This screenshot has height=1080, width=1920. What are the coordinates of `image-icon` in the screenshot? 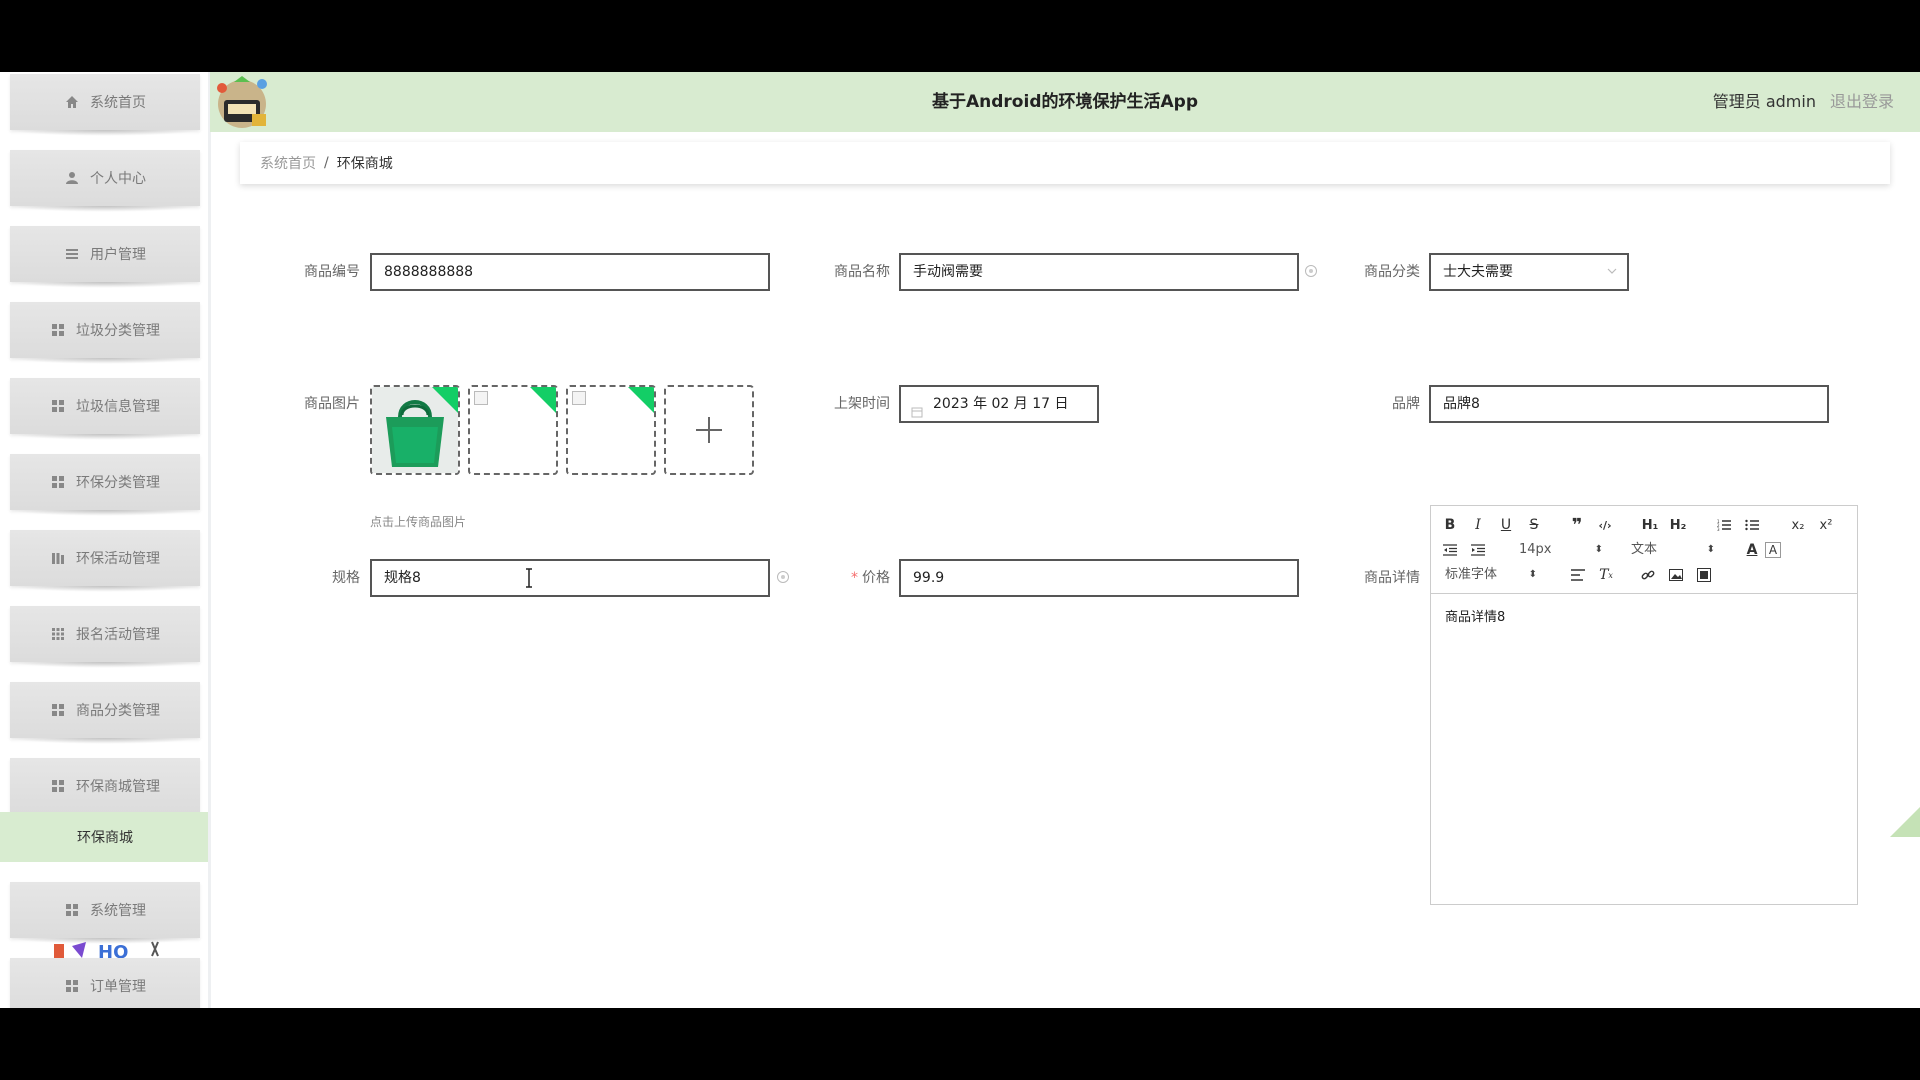 It's located at (1676, 575).